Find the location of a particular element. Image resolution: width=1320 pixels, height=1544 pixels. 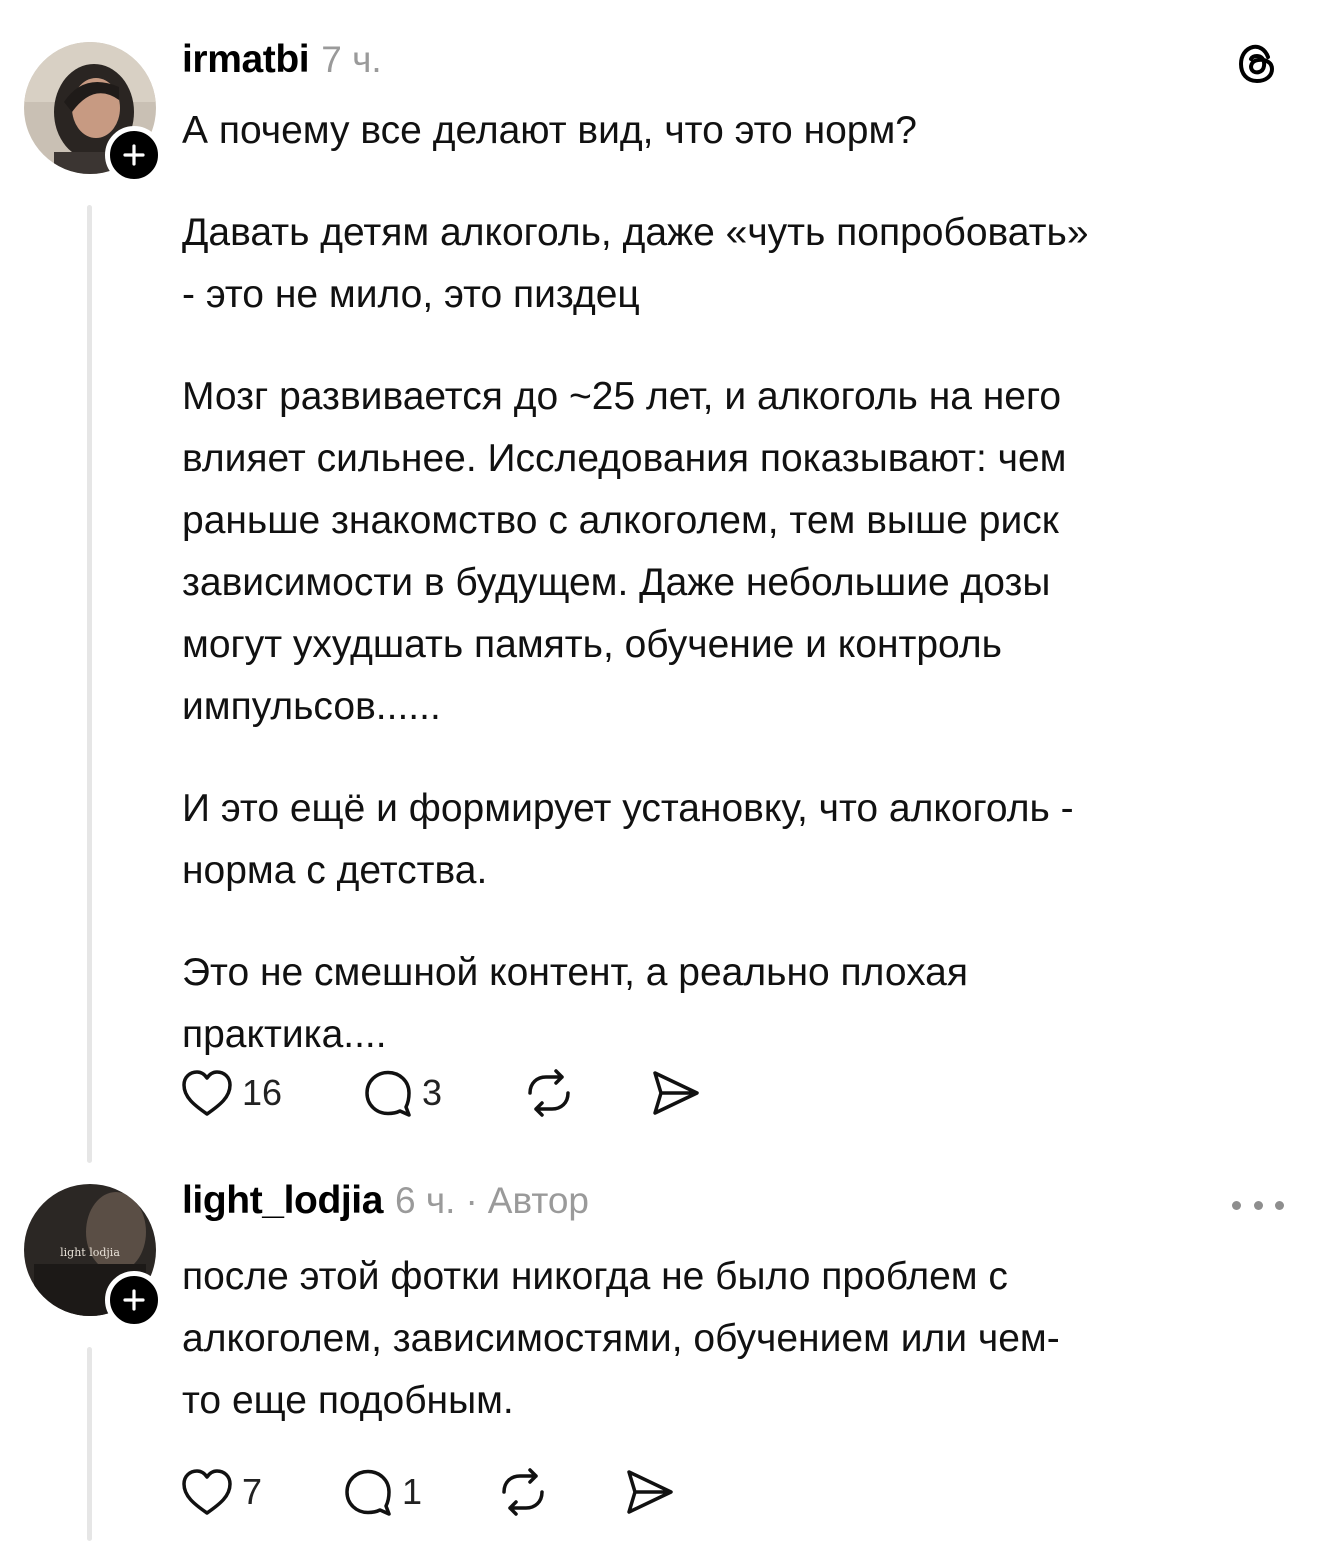

more-icon is located at coordinates (1236, 1205).